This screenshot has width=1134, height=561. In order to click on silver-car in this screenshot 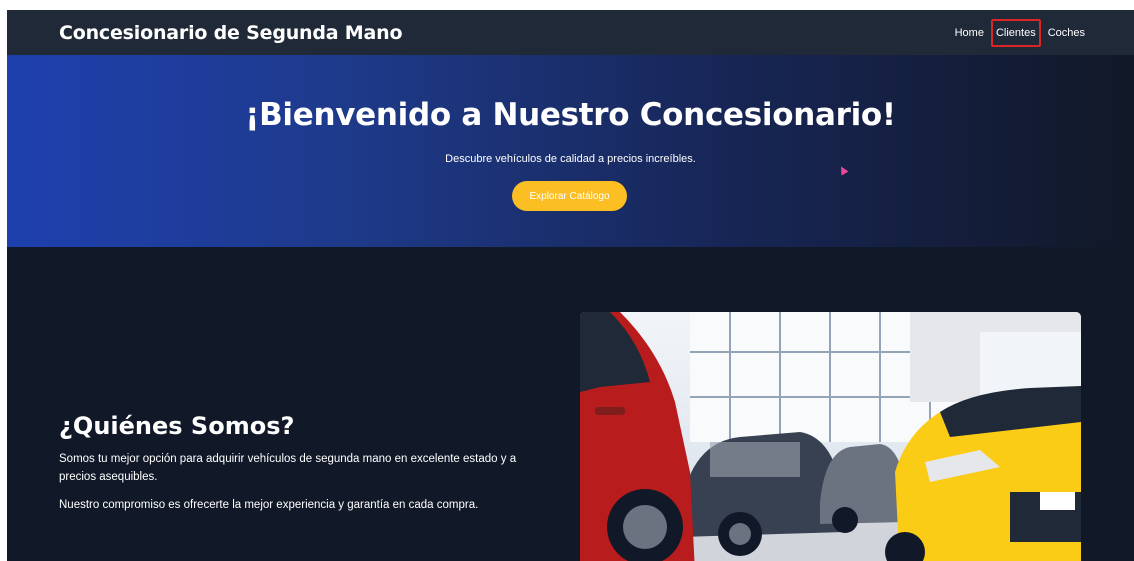, I will do `click(862, 488)`.